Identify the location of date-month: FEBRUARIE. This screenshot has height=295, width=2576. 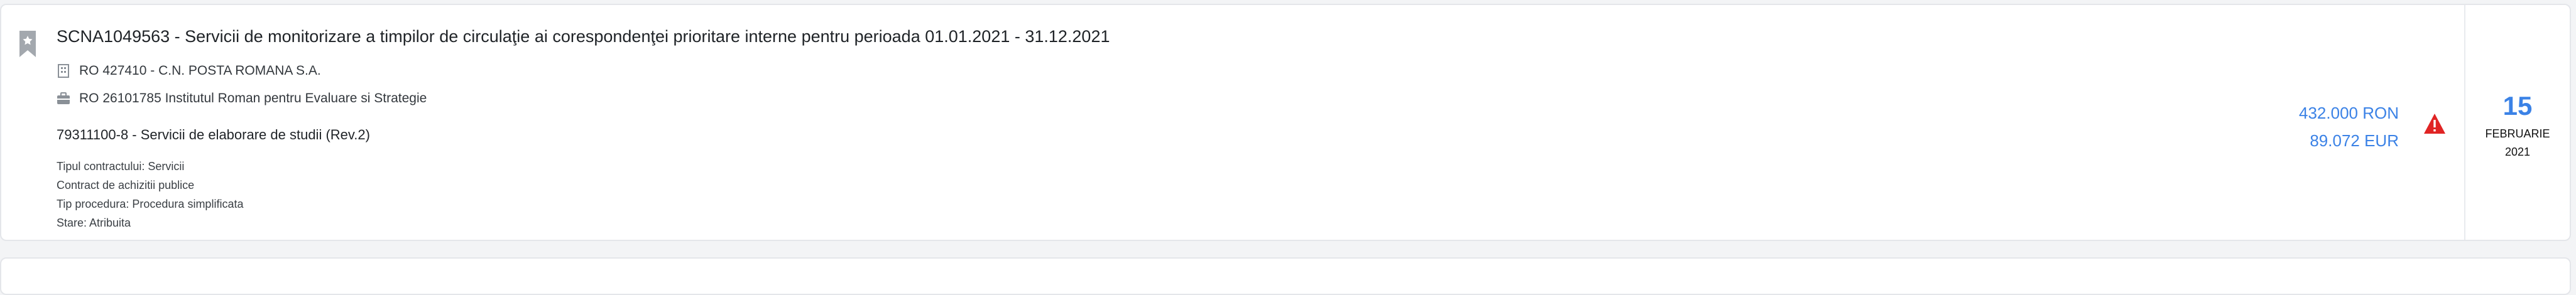
(2517, 133).